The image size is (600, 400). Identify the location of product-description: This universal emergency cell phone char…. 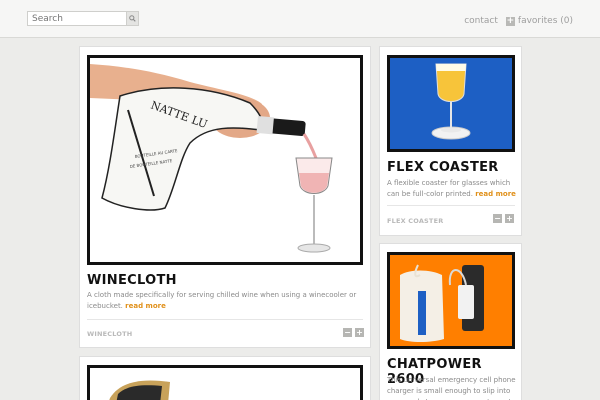
(452, 387).